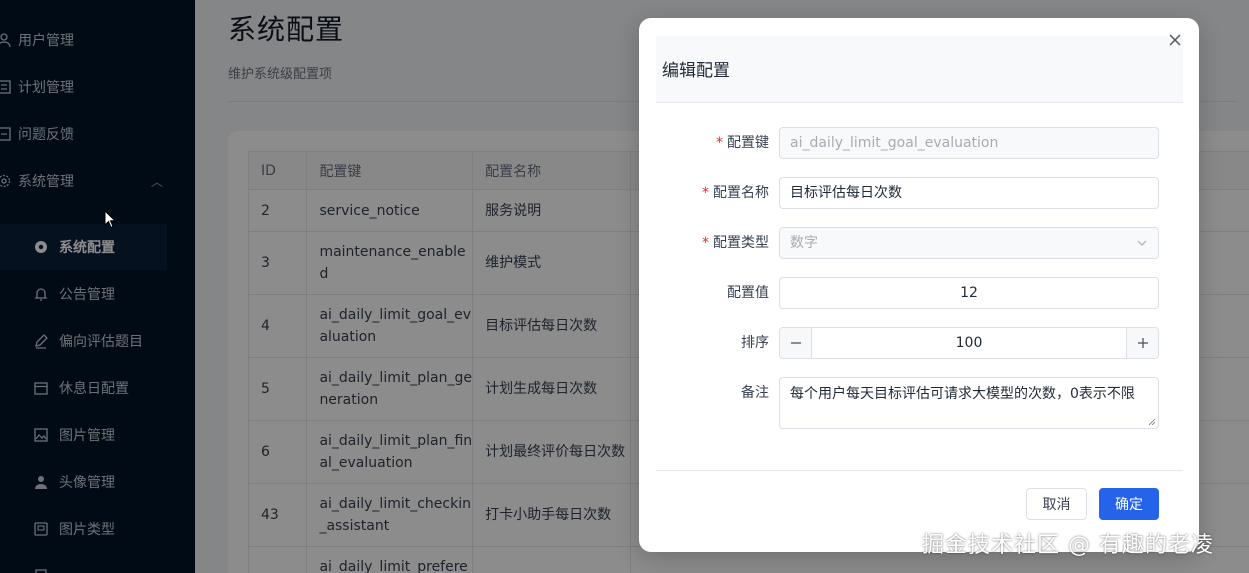  I want to click on close-button, so click(1175, 40).